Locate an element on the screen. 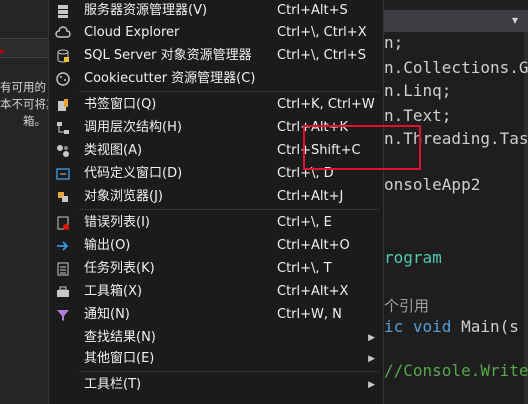  server-explorer-icon is located at coordinates (63, 11).